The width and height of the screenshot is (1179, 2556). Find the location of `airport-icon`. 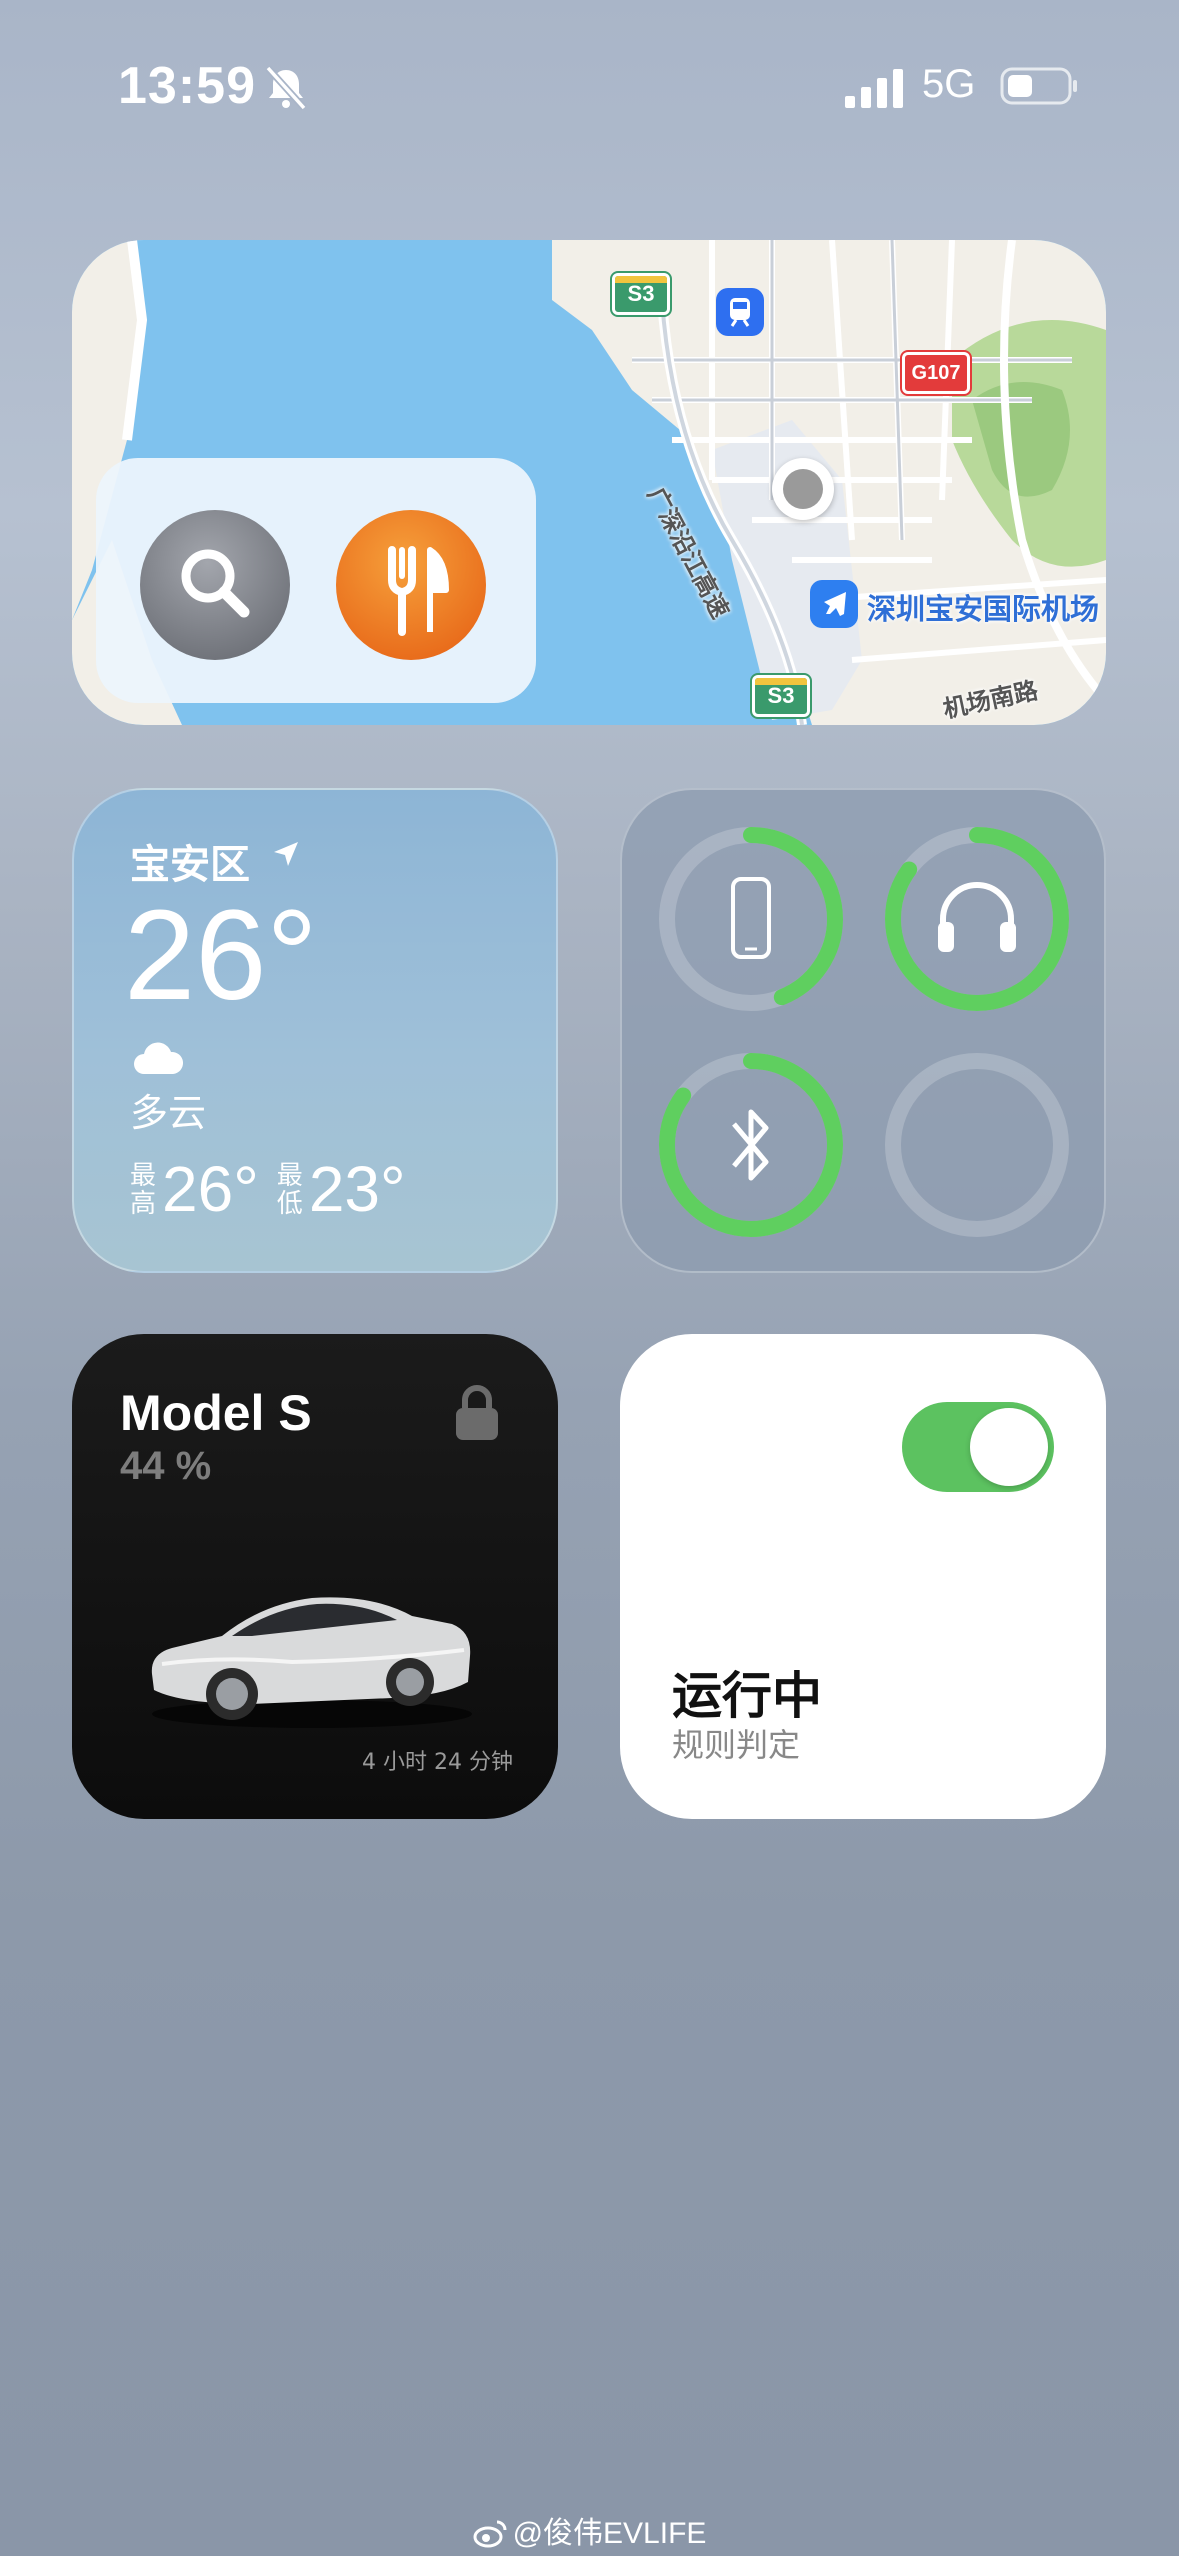

airport-icon is located at coordinates (834, 604).